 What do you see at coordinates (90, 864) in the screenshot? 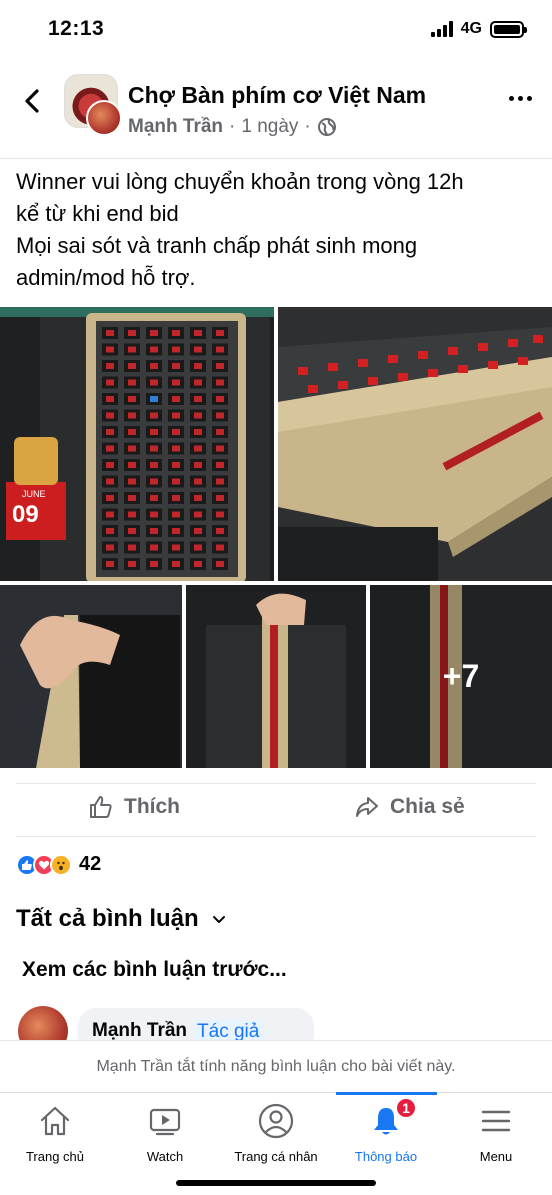
I see `reaction-count: 42` at bounding box center [90, 864].